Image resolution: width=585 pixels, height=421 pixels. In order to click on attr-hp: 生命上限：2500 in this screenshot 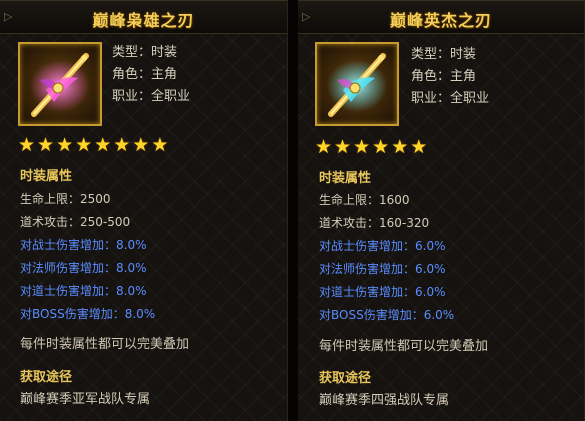, I will do `click(65, 199)`.